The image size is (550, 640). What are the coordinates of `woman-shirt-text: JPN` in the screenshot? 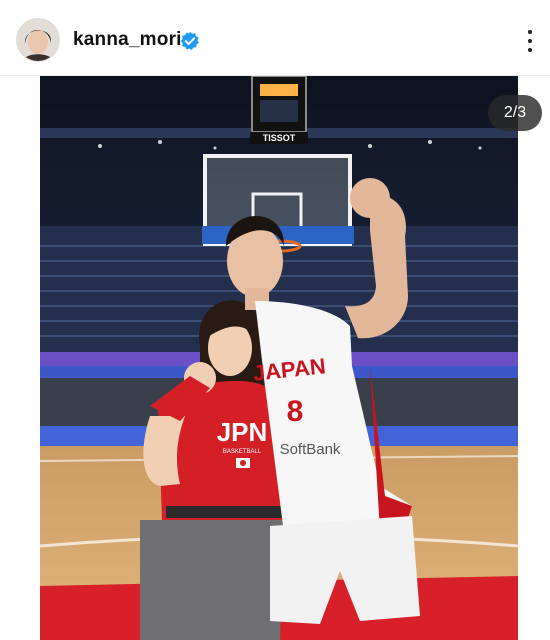 It's located at (242, 432).